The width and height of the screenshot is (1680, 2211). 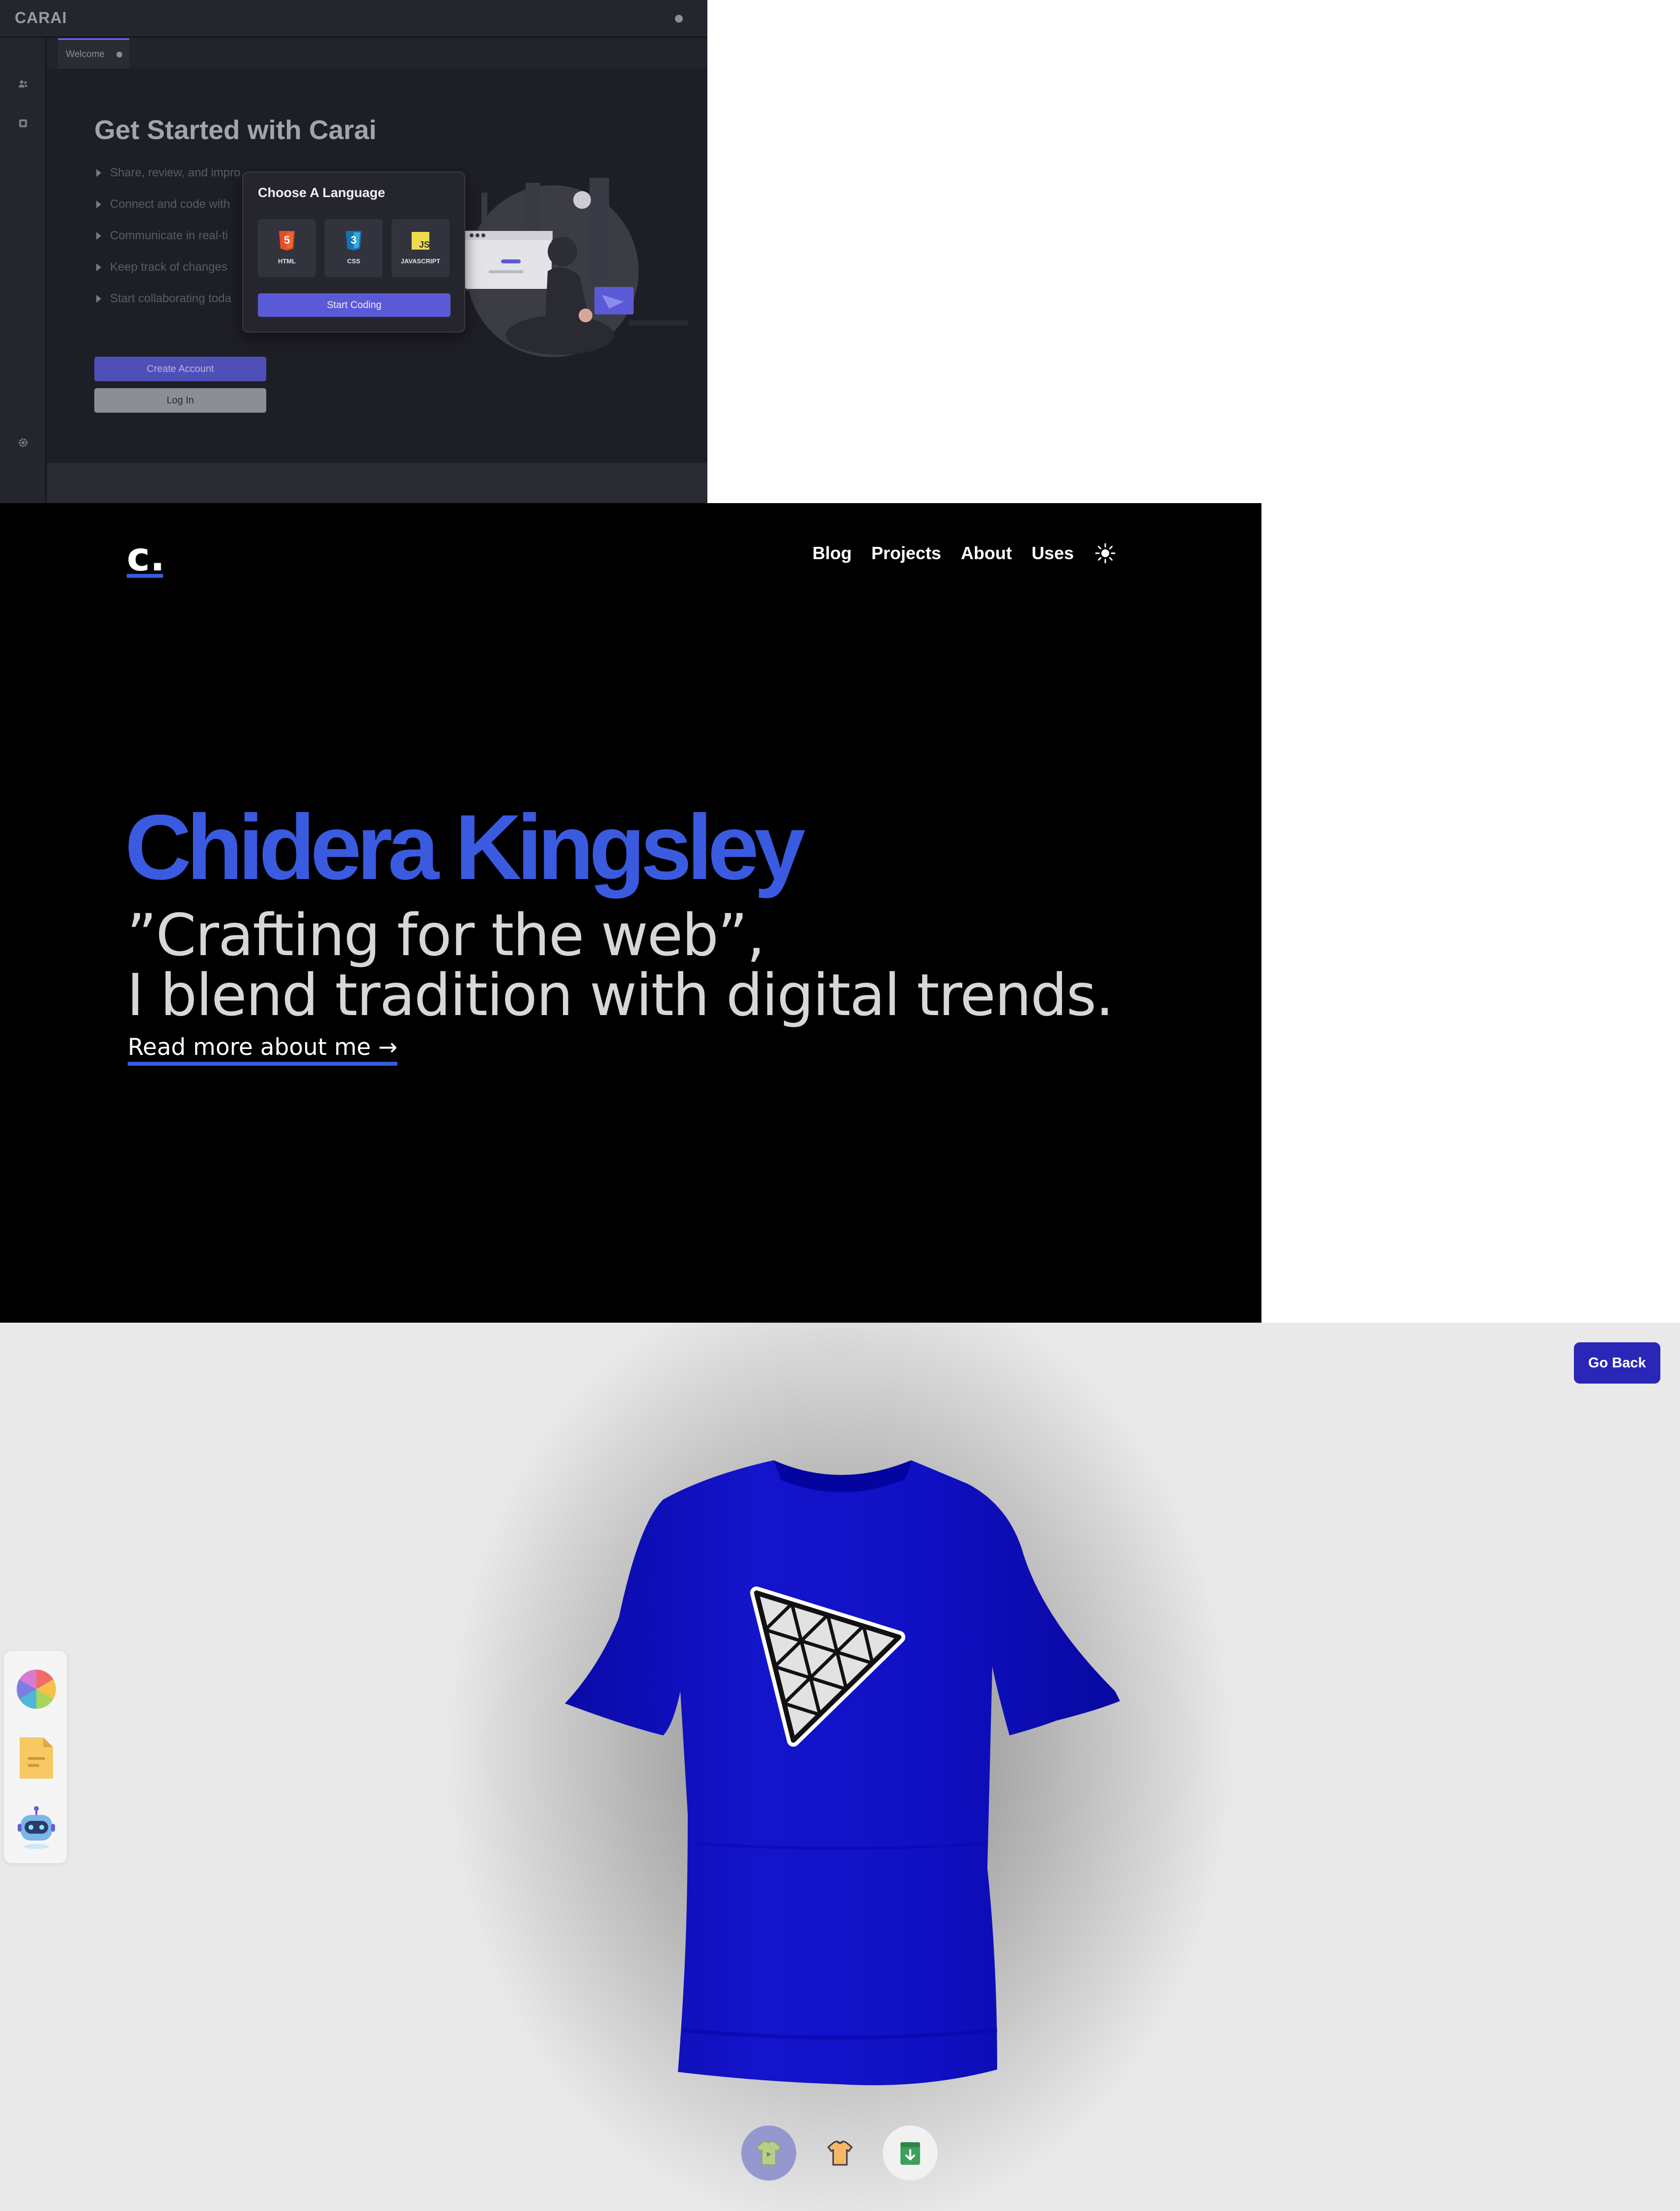 I want to click on language-option-html: 5 HTML, so click(x=287, y=248).